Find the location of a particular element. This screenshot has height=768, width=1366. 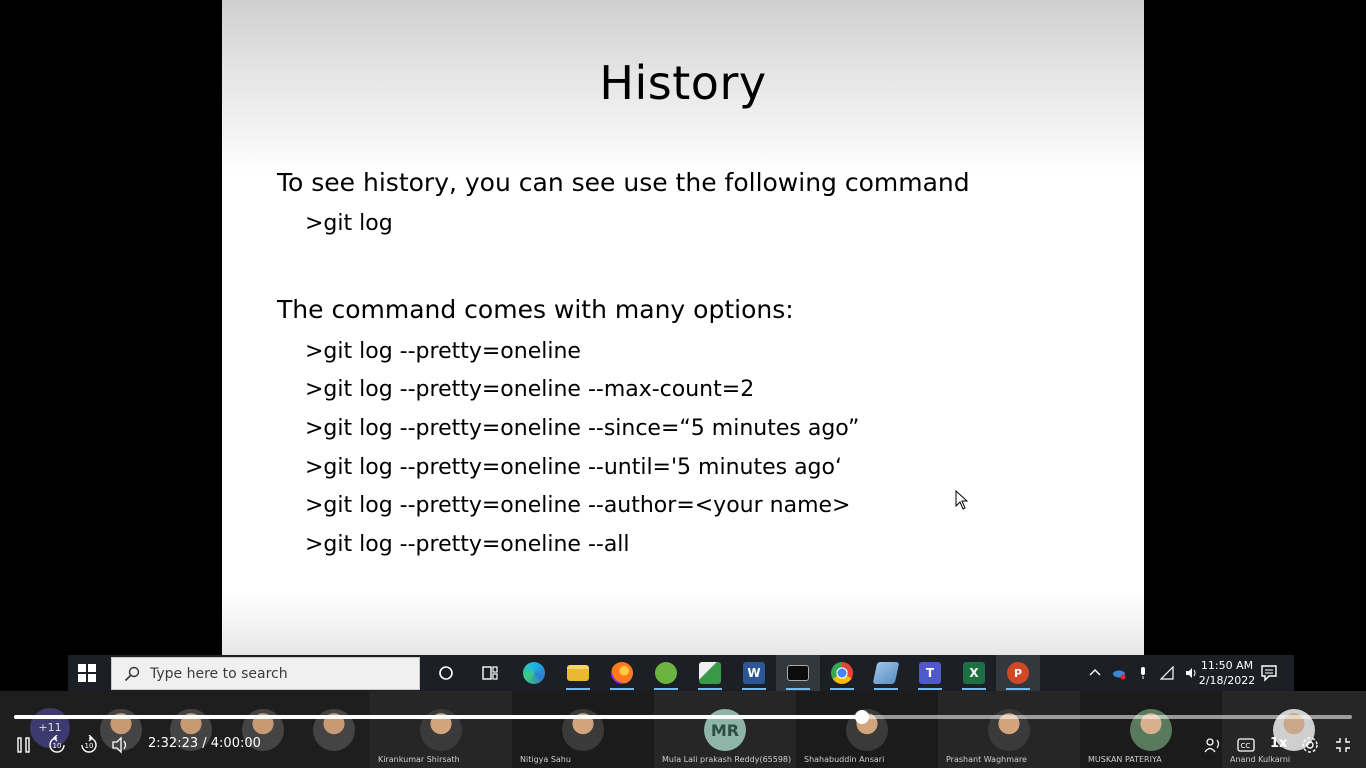

participant-name: Nitigya Sahu is located at coordinates (545, 759).